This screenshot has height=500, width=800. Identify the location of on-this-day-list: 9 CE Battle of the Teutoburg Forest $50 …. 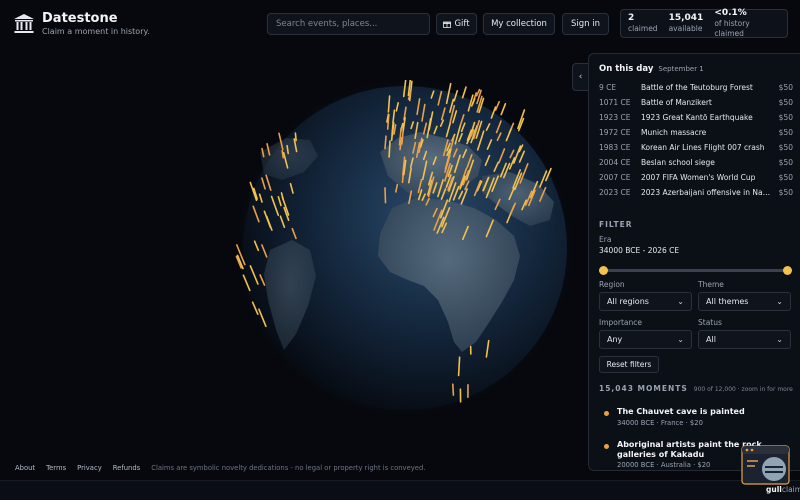
(696, 140).